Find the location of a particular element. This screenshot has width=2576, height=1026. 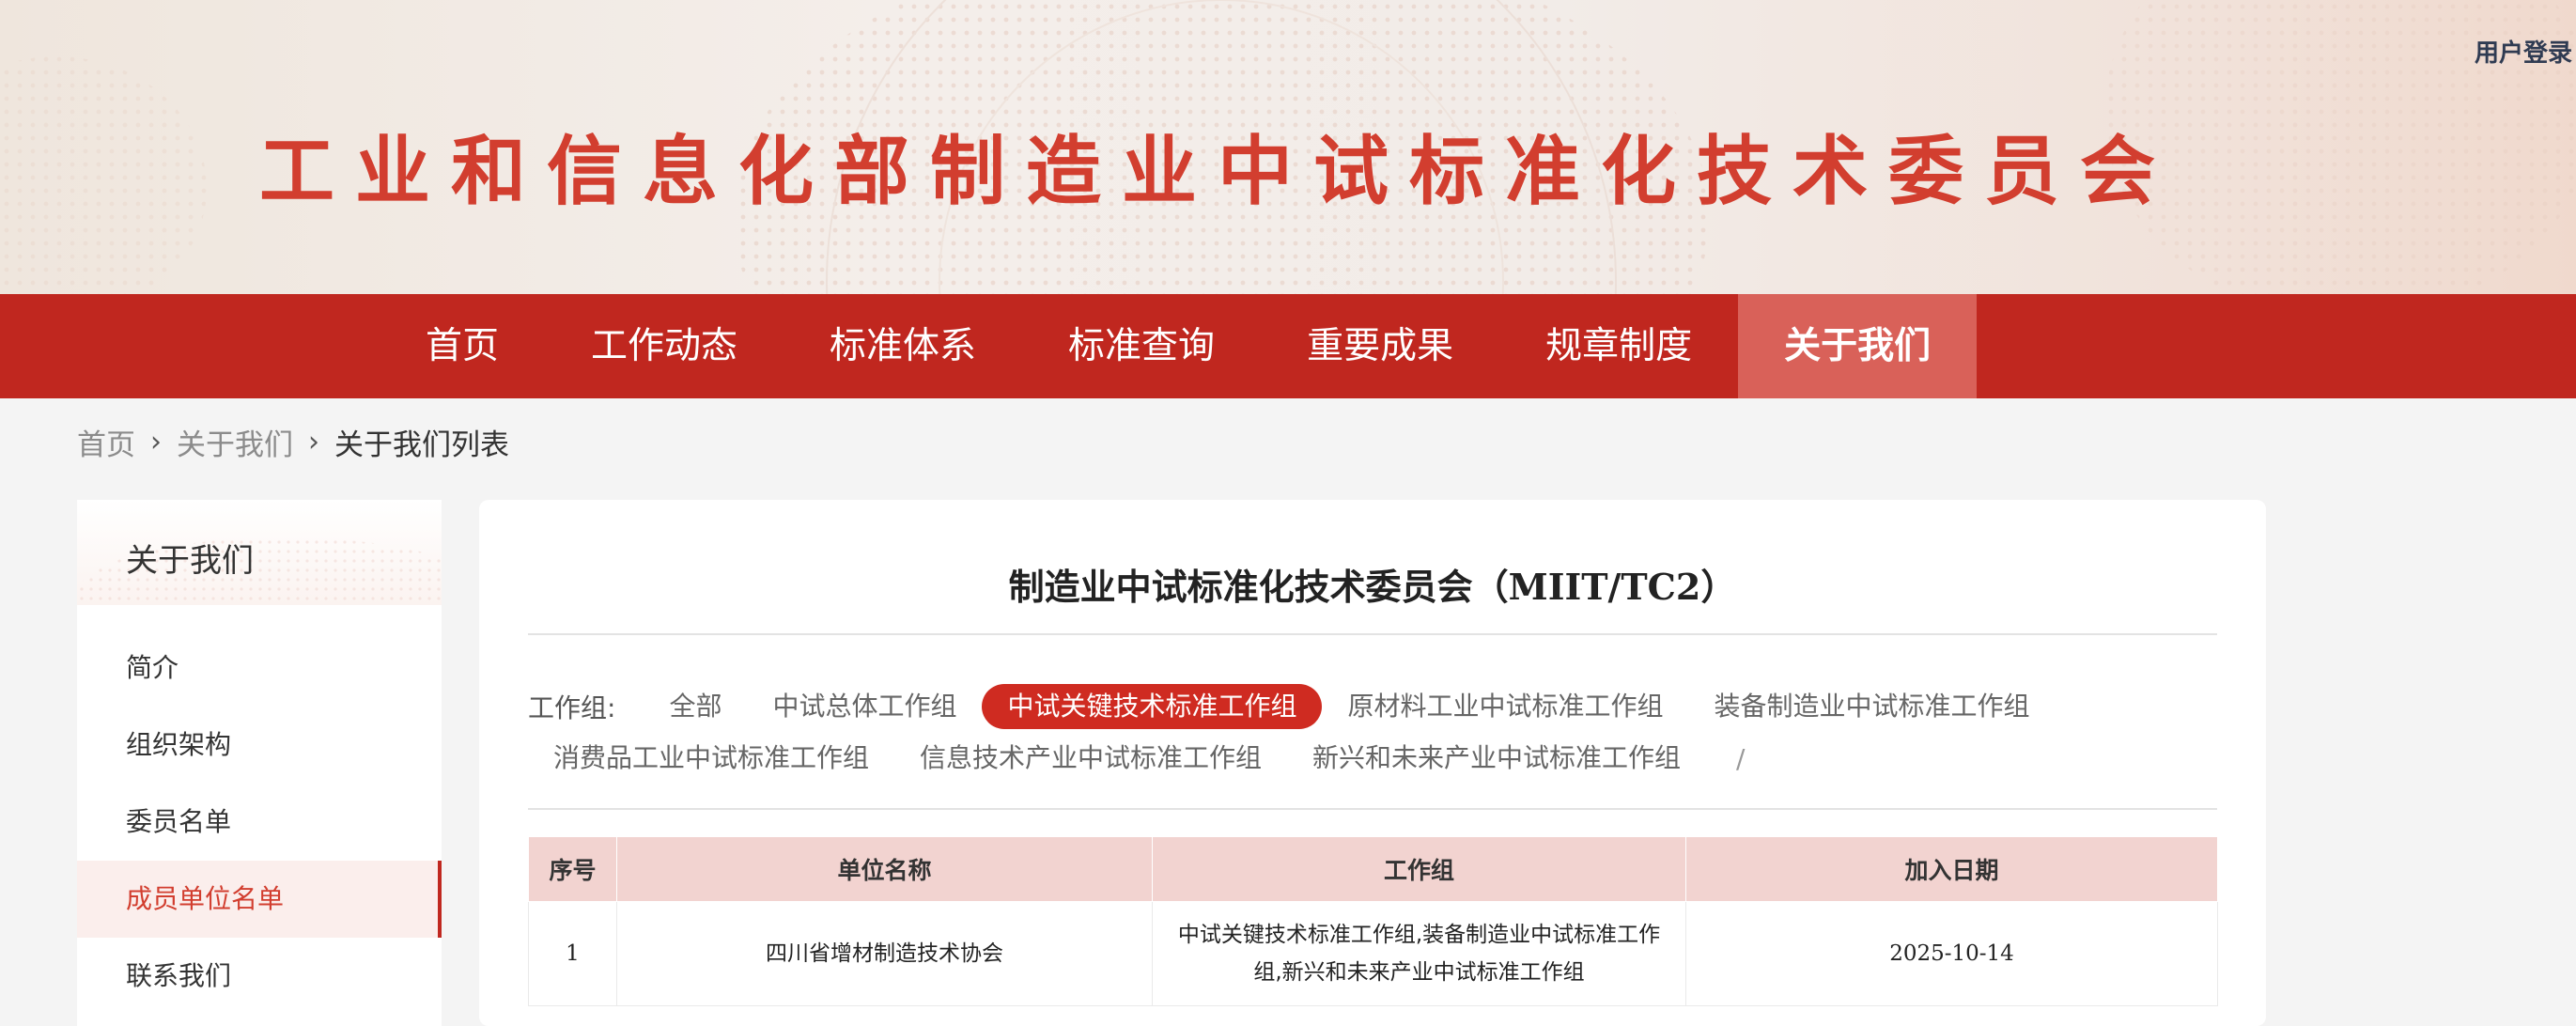

group-filter-emerging-industry: 新兴和未来产业中试标准工作组 is located at coordinates (1497, 758).